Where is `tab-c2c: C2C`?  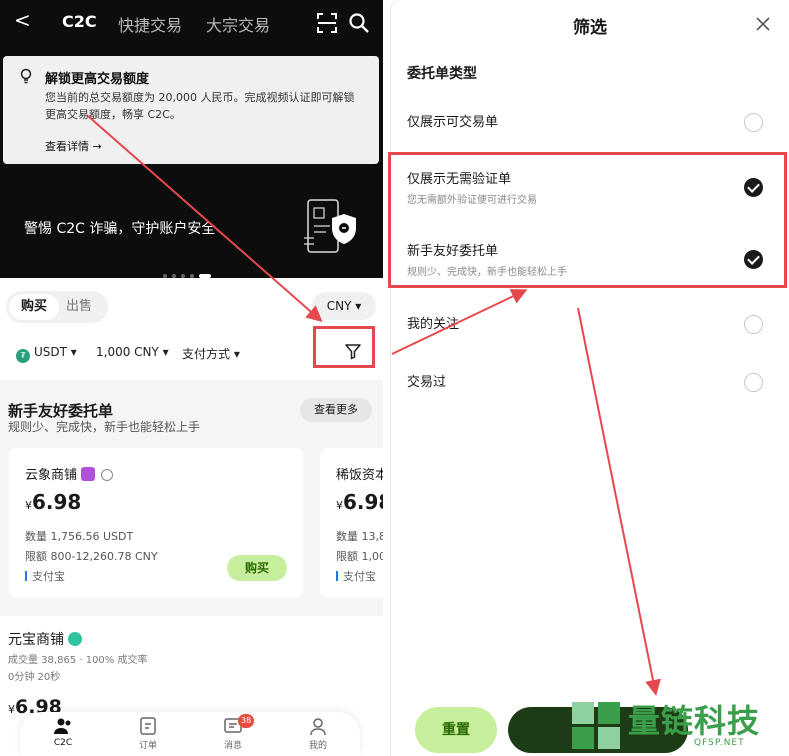 tab-c2c: C2C is located at coordinates (63, 732).